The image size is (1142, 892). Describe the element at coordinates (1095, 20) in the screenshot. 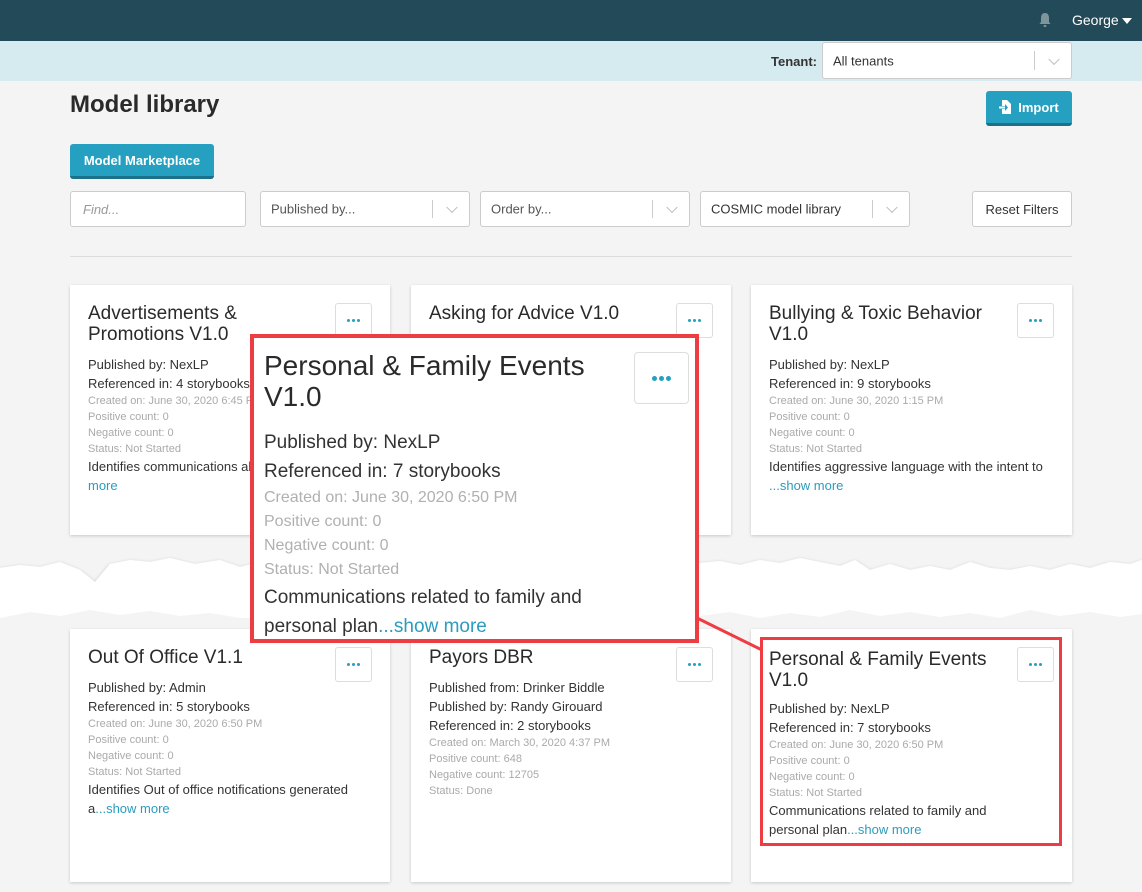

I see `user-name: George` at that location.